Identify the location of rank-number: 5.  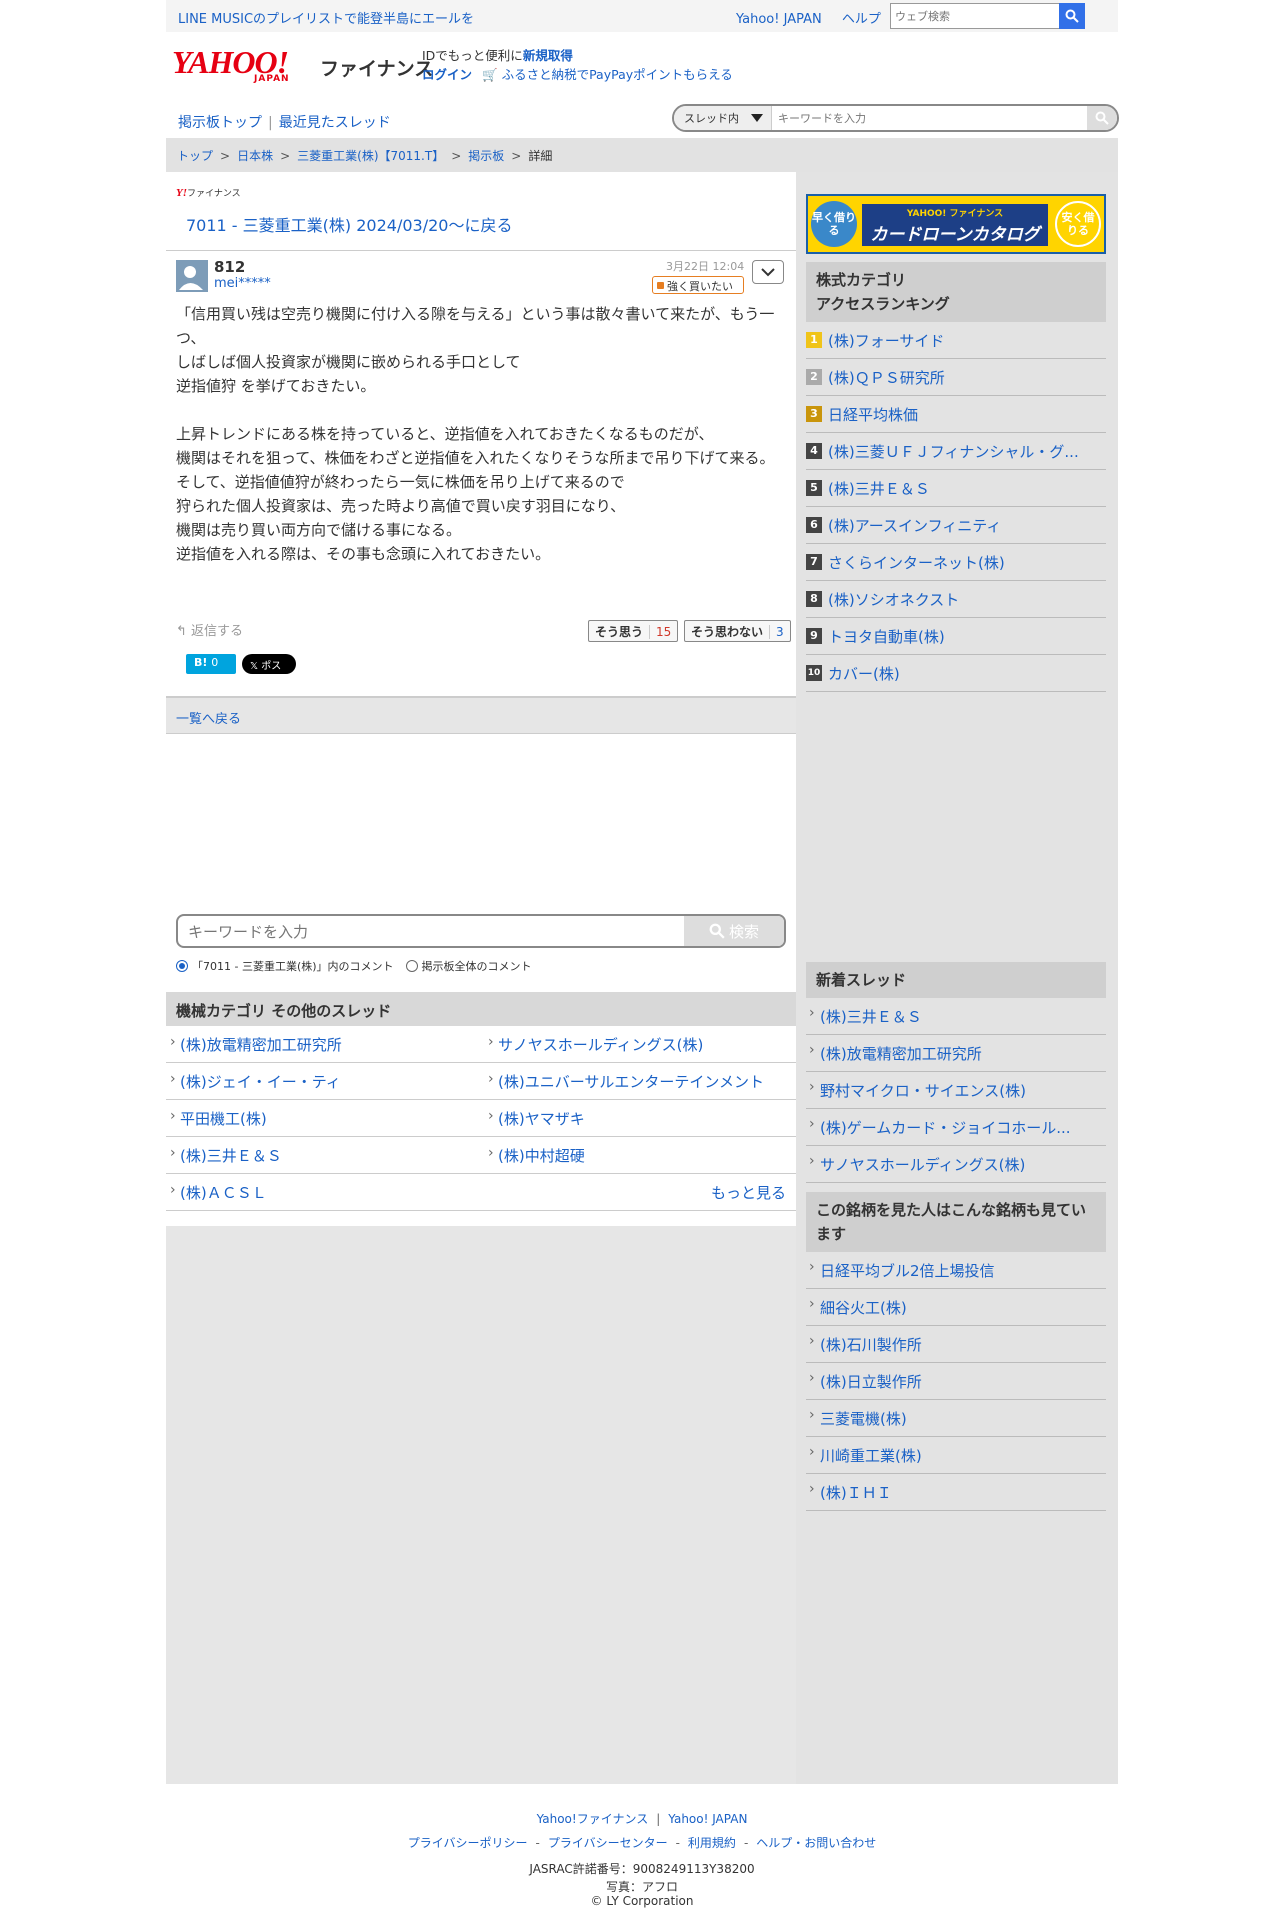
(814, 488).